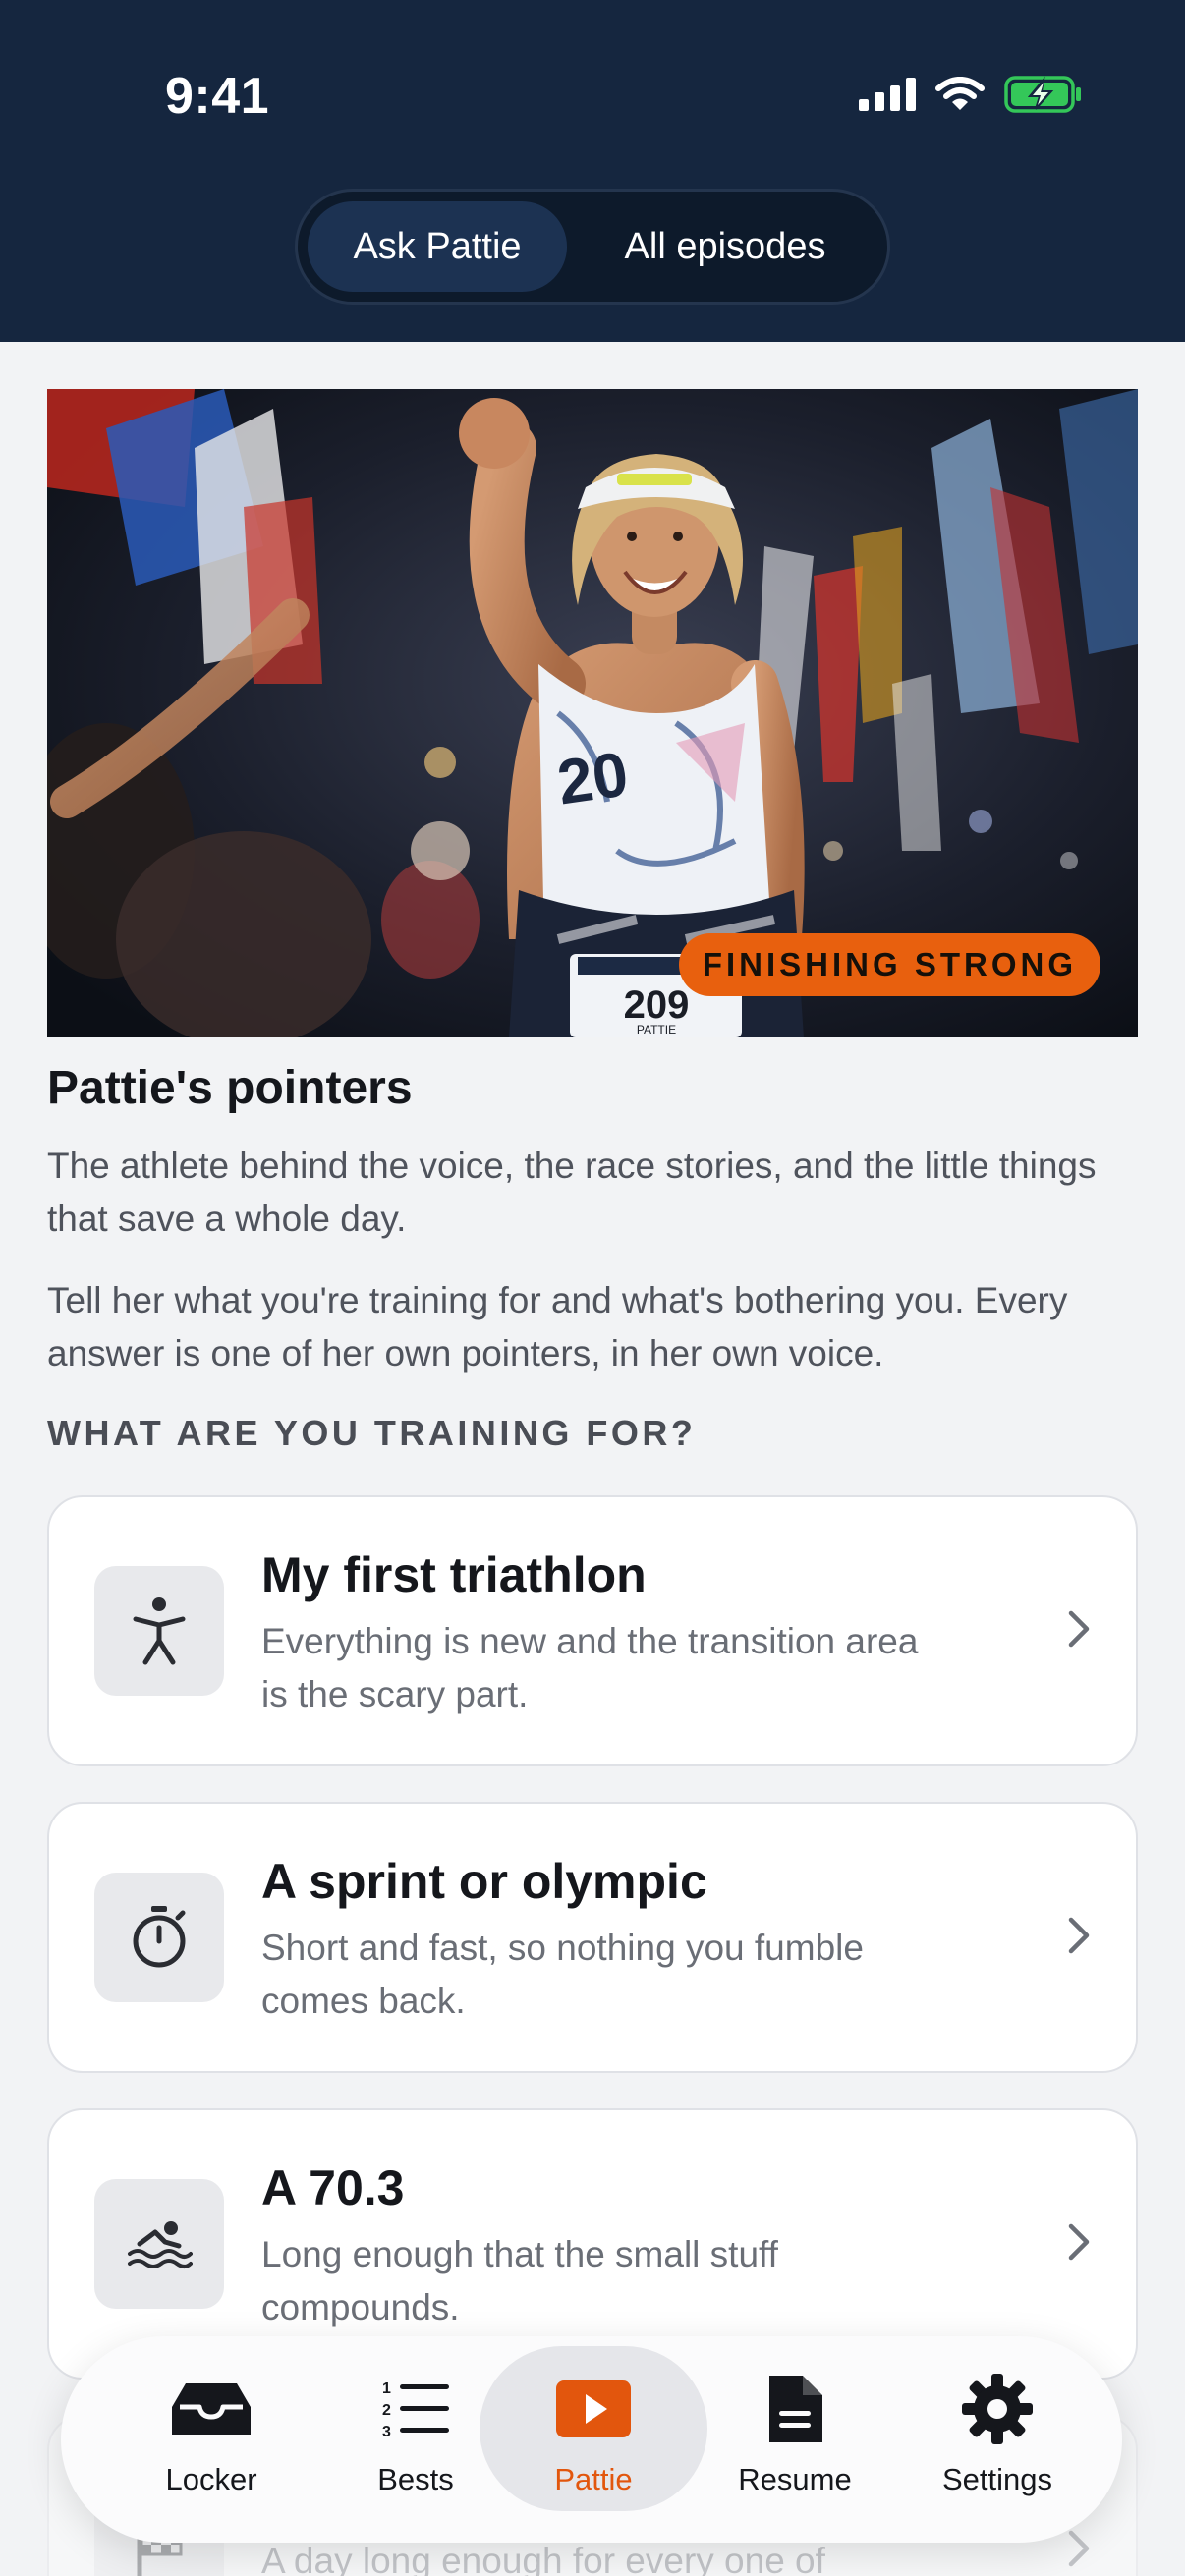 The image size is (1185, 2576). Describe the element at coordinates (386, 2432) in the screenshot. I see `svg-text: 3` at that location.